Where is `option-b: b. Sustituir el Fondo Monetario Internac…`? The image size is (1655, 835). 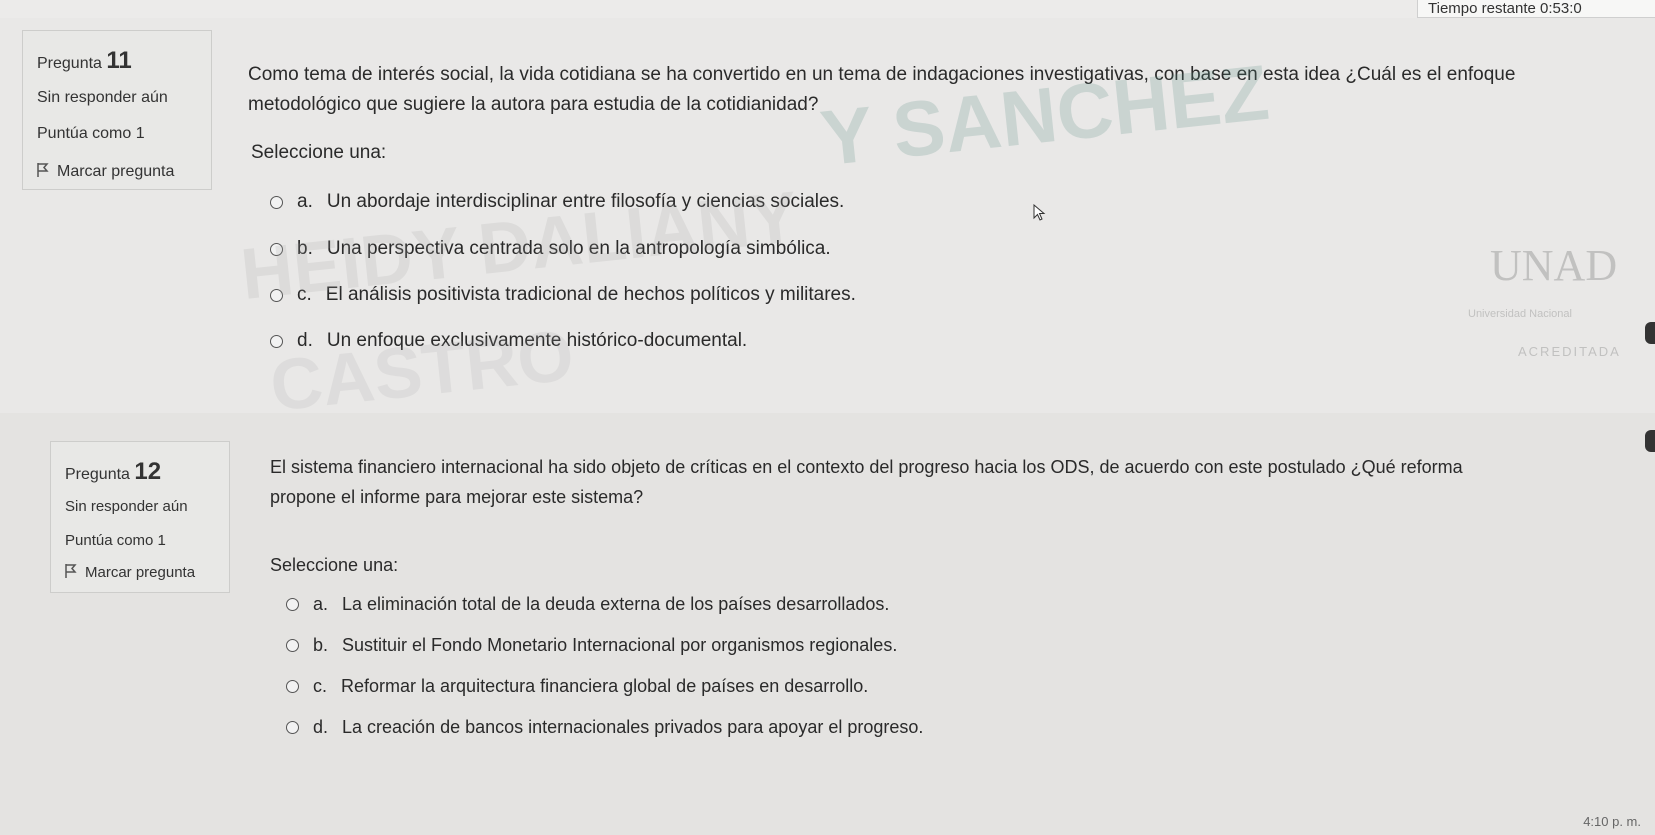
option-b: b. Sustituir el Fondo Monetario Internac… is located at coordinates (591, 645).